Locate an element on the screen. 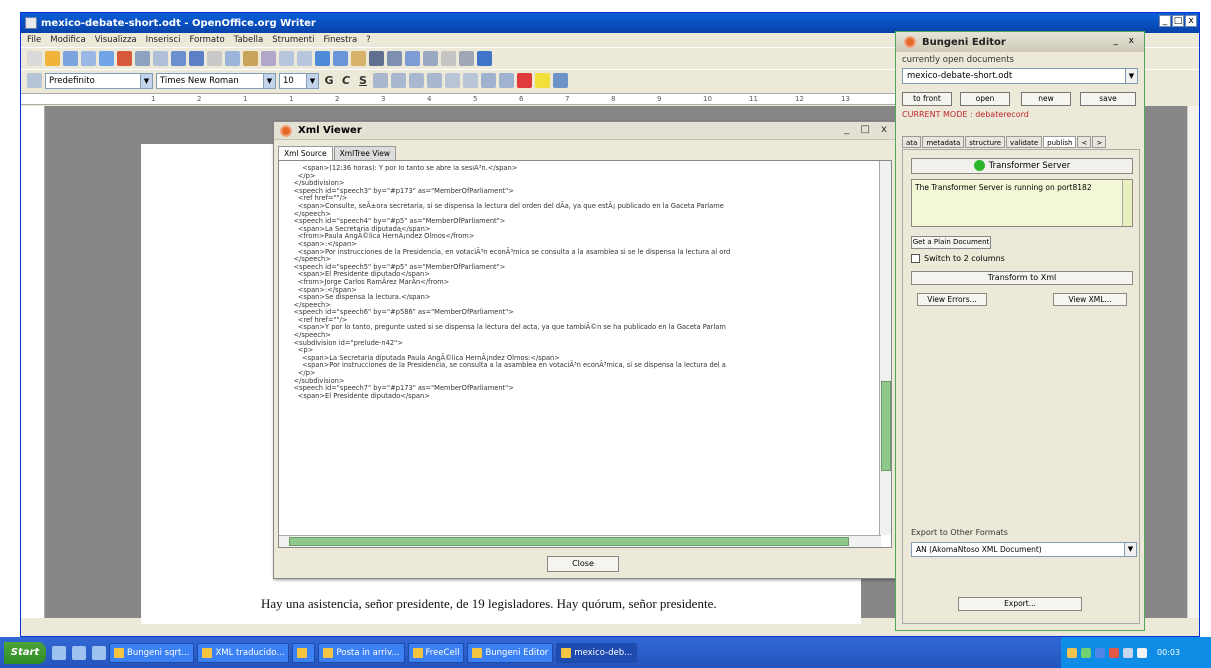 Image resolution: width=1211 pixels, height=668 pixels. start-button: Start is located at coordinates (25, 652).